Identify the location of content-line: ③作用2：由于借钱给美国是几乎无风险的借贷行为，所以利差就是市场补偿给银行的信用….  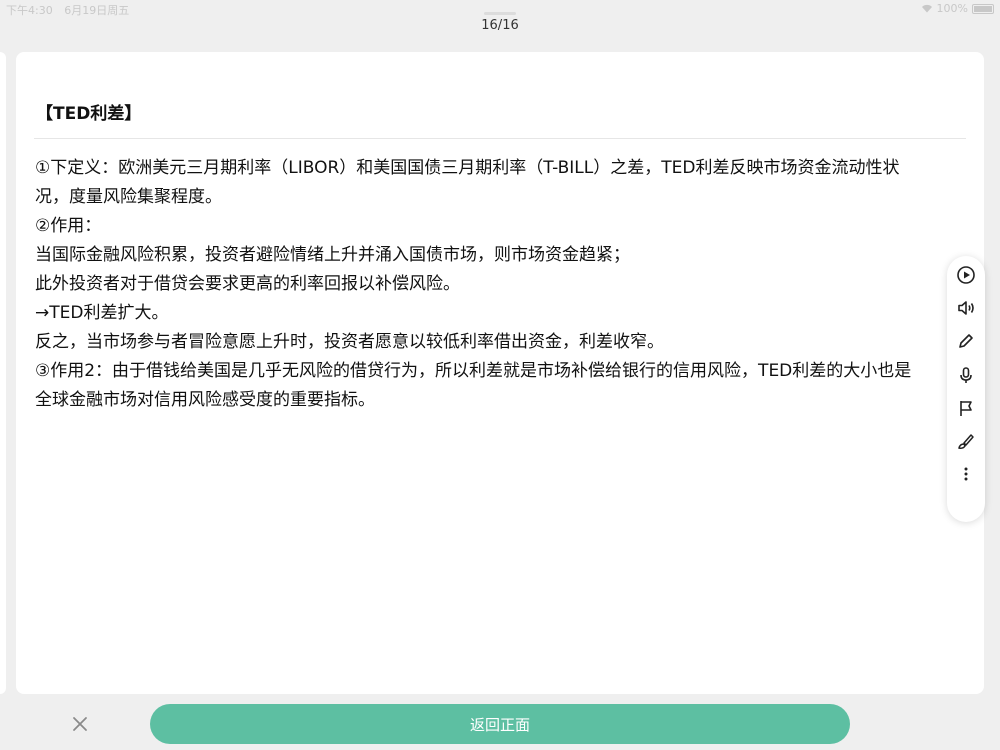
(473, 371).